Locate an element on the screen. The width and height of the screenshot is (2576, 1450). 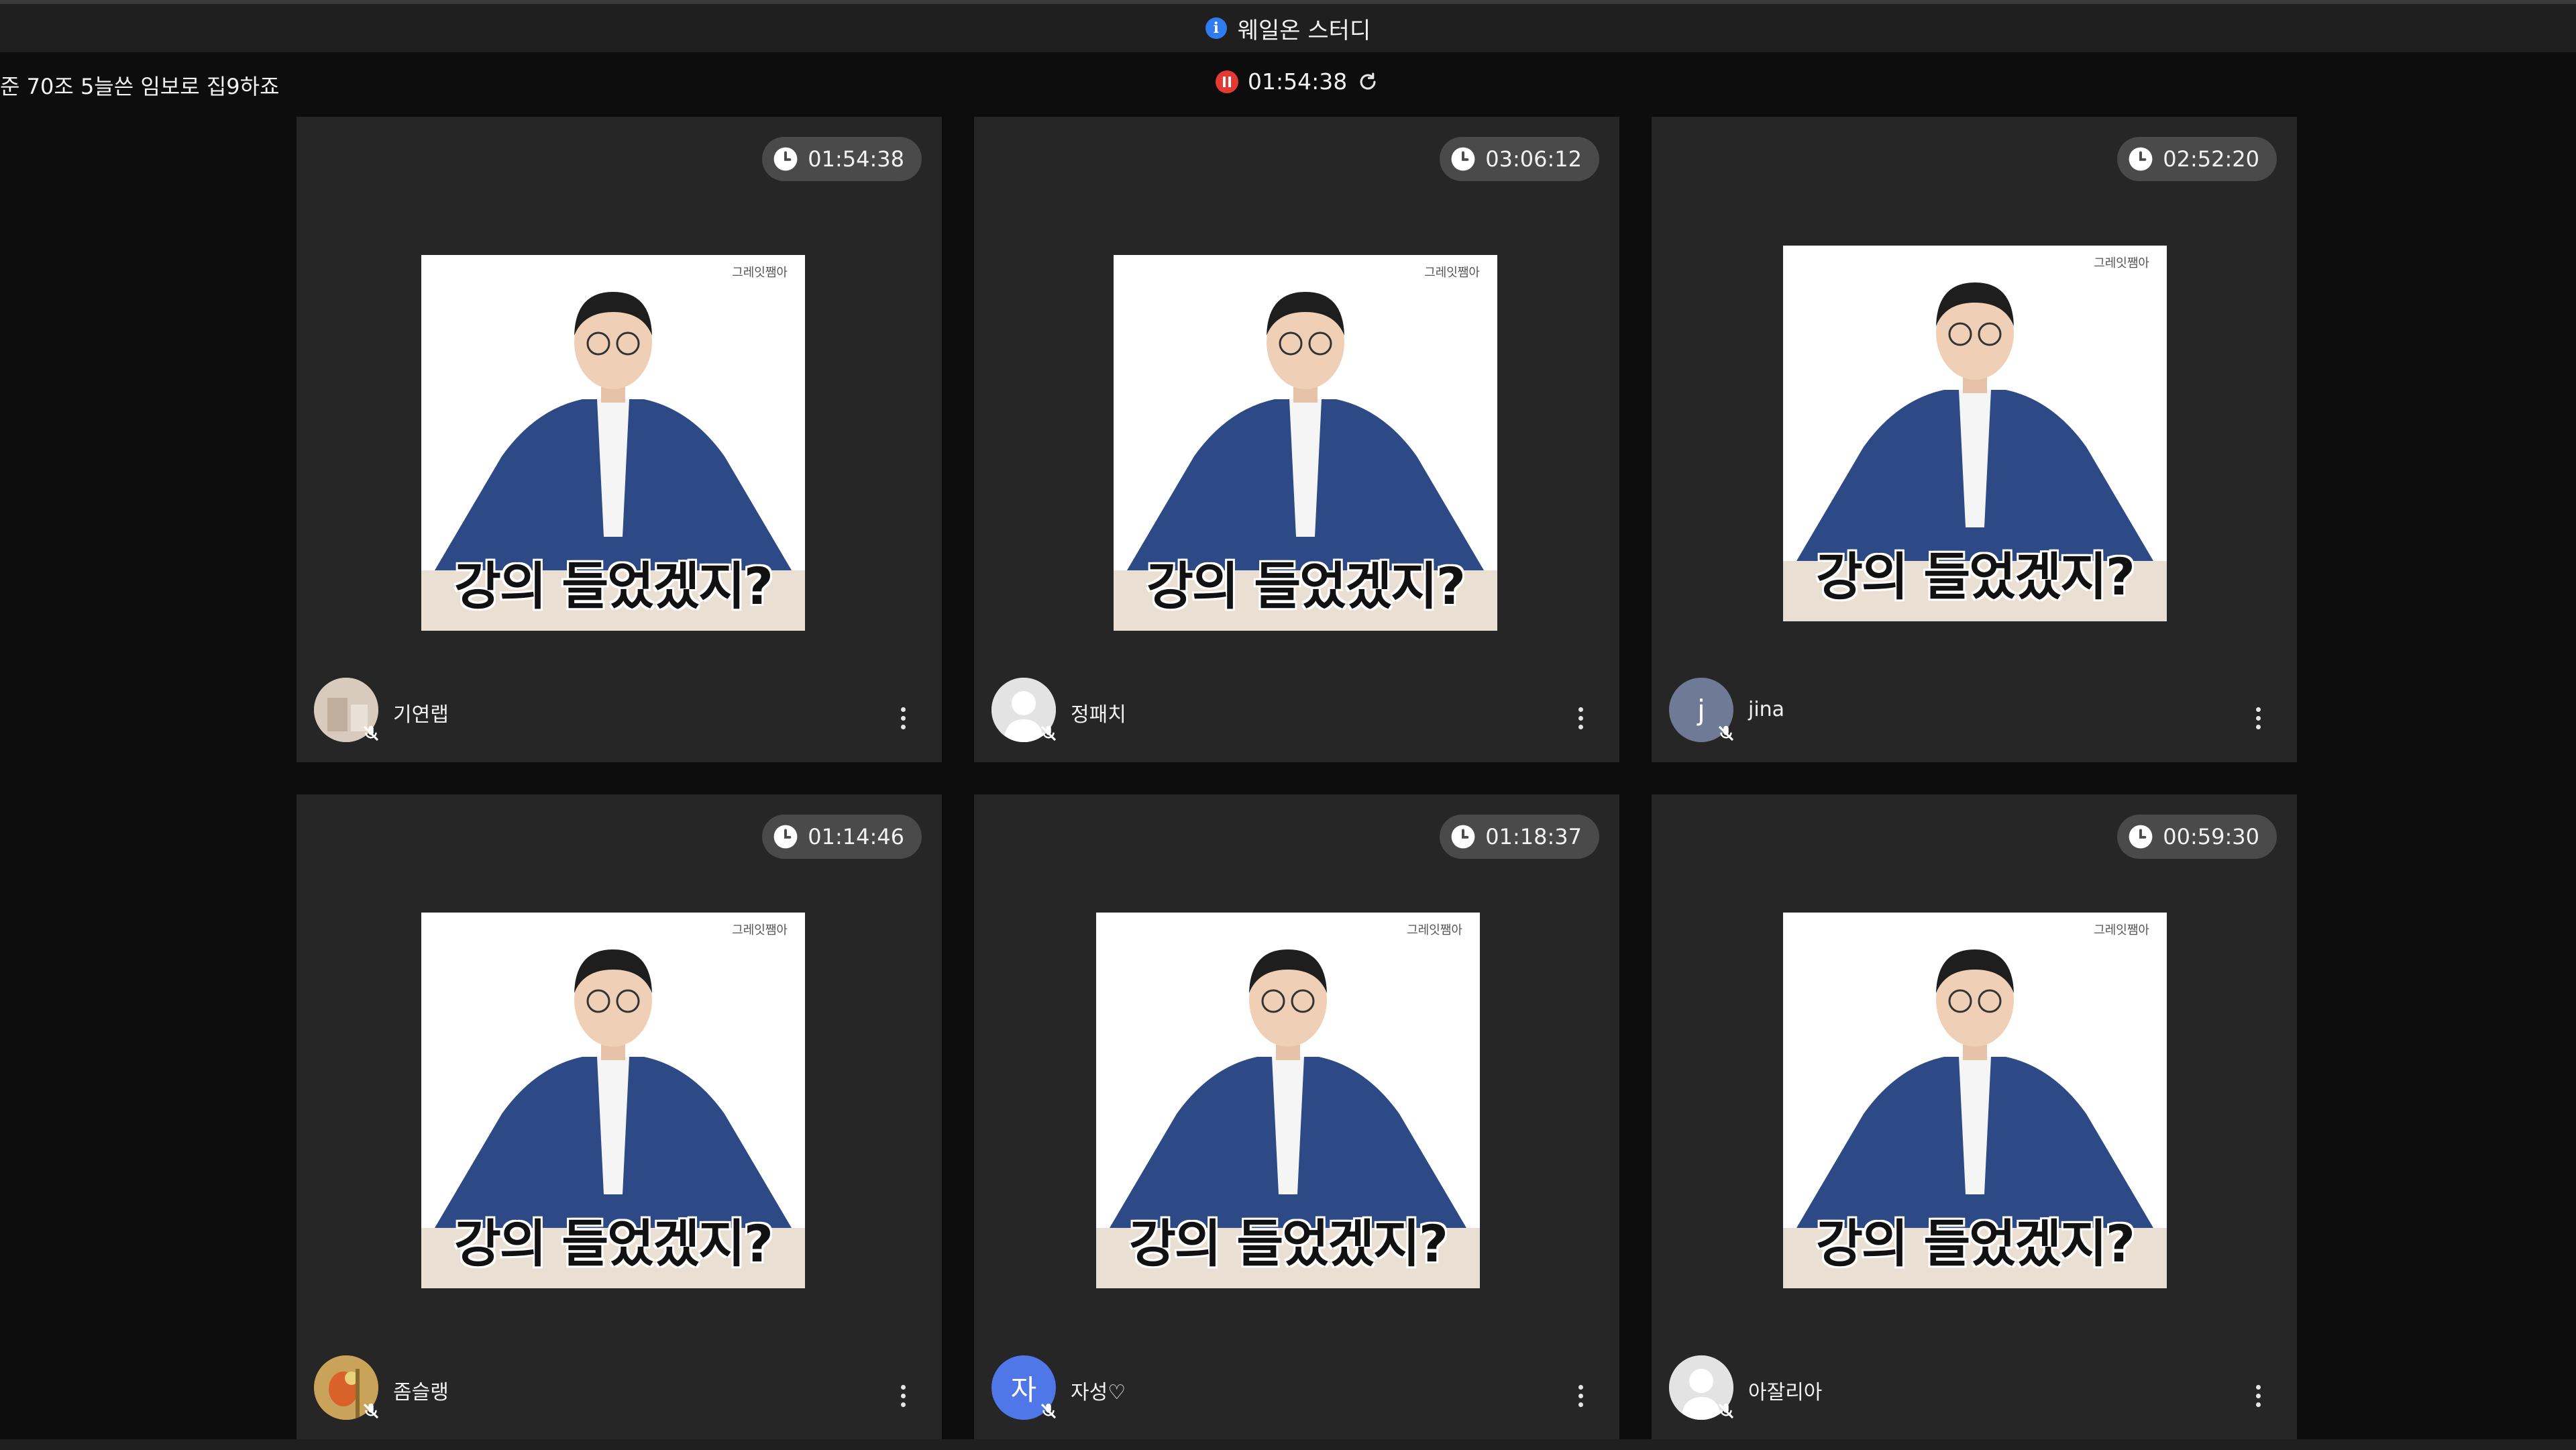
participant-name: 자성♡ is located at coordinates (1098, 1393).